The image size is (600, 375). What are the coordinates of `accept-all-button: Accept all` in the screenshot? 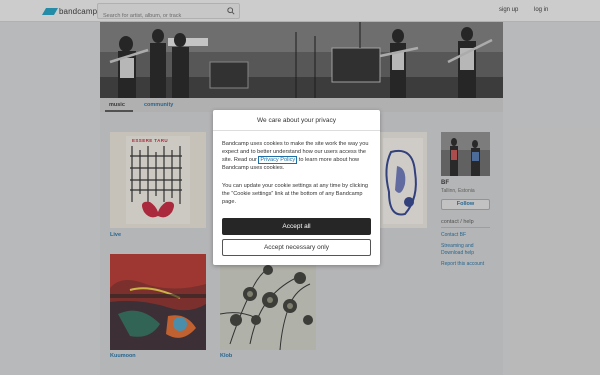 It's located at (296, 226).